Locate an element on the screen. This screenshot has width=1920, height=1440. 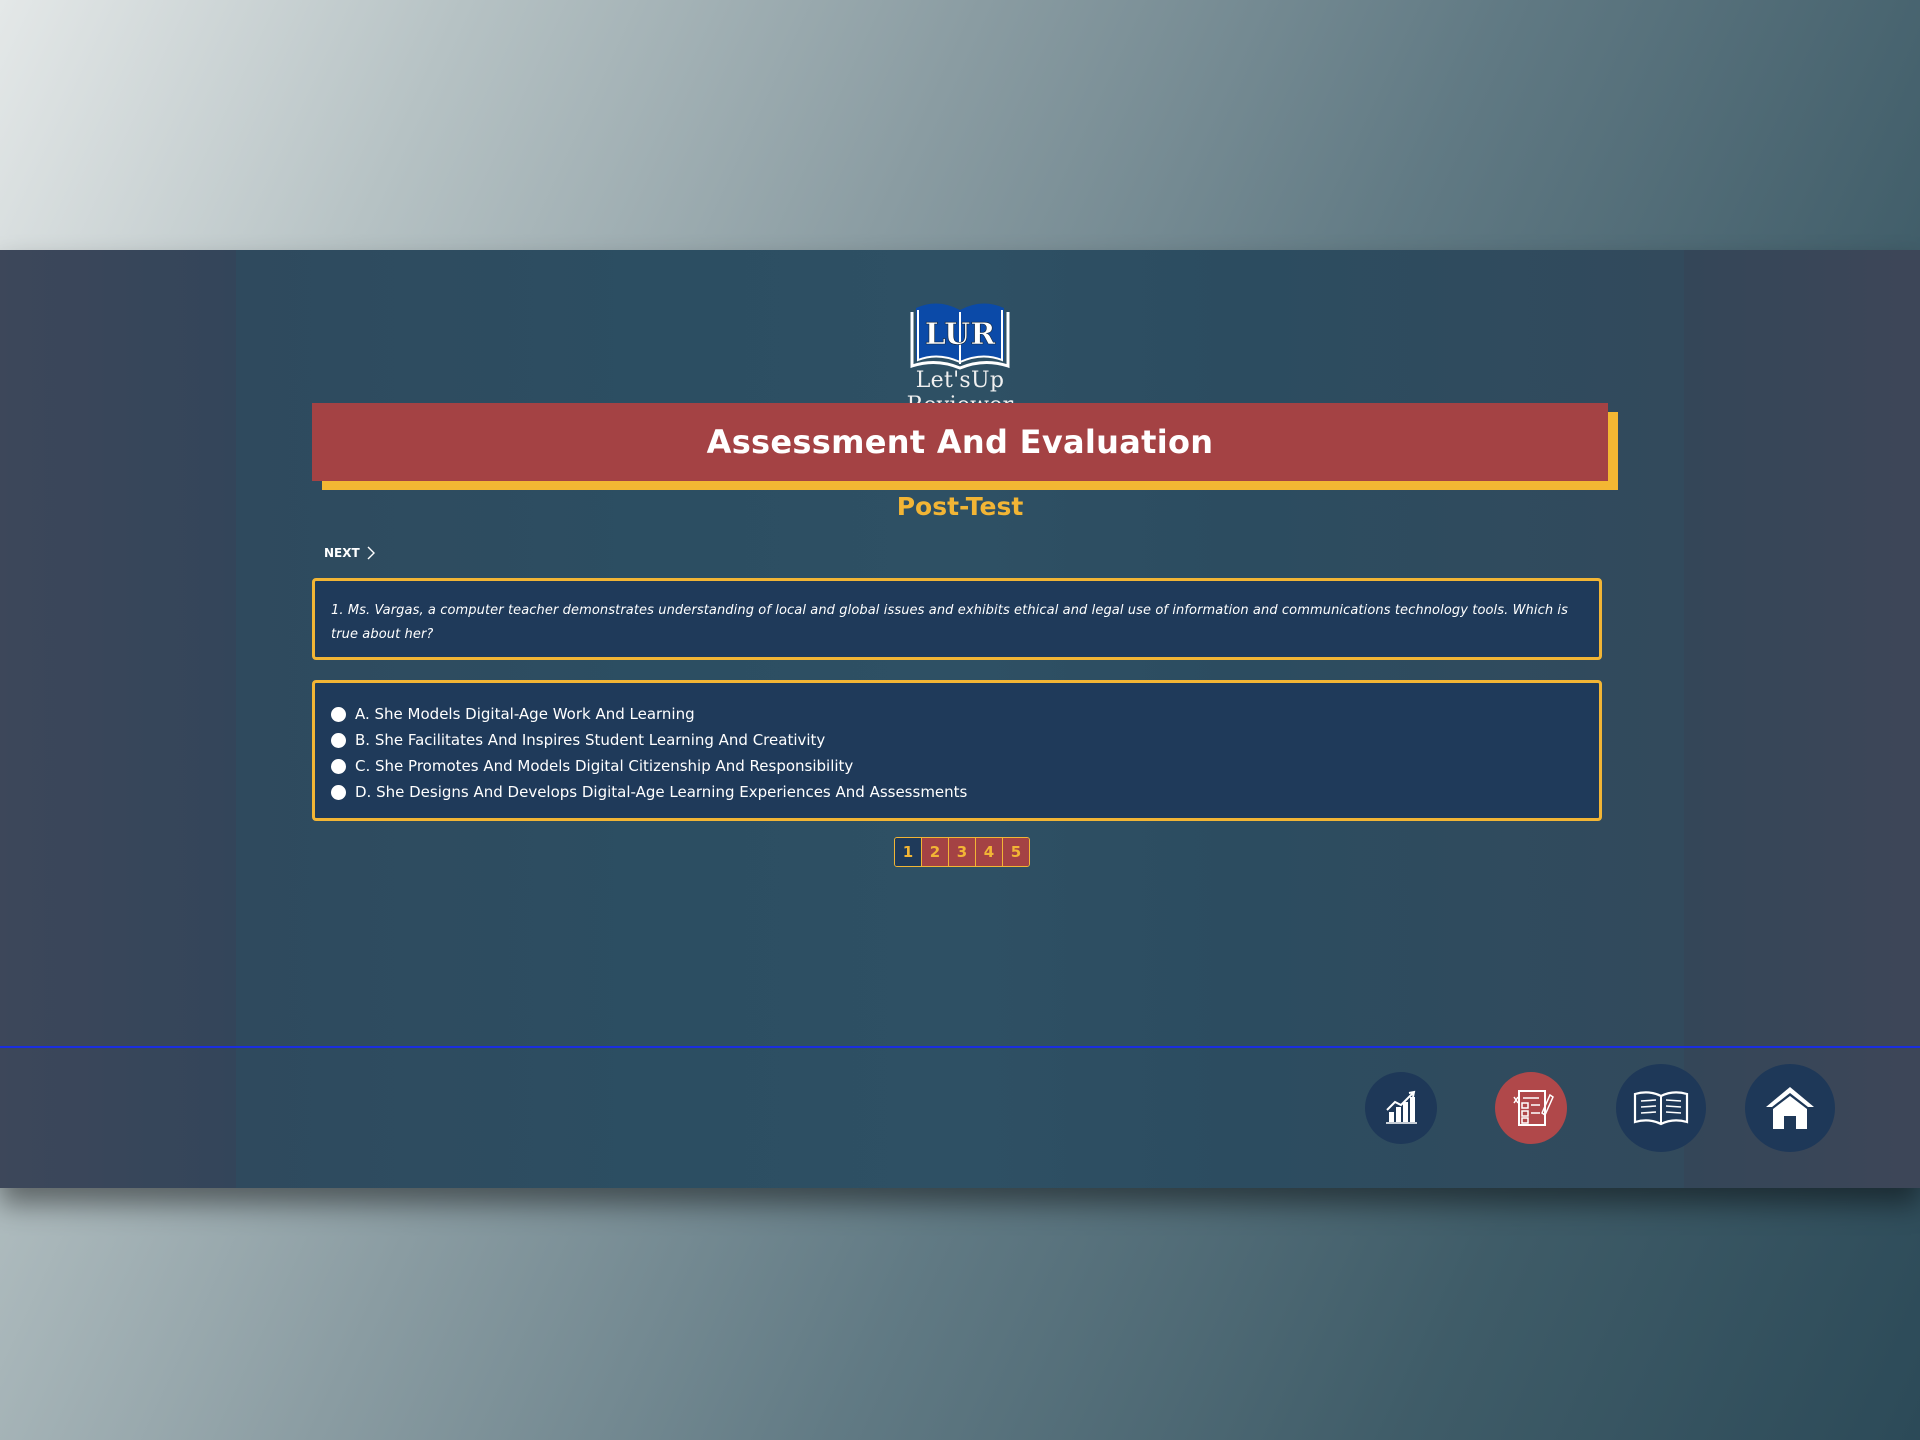
next-label: NEXT is located at coordinates (342, 553).